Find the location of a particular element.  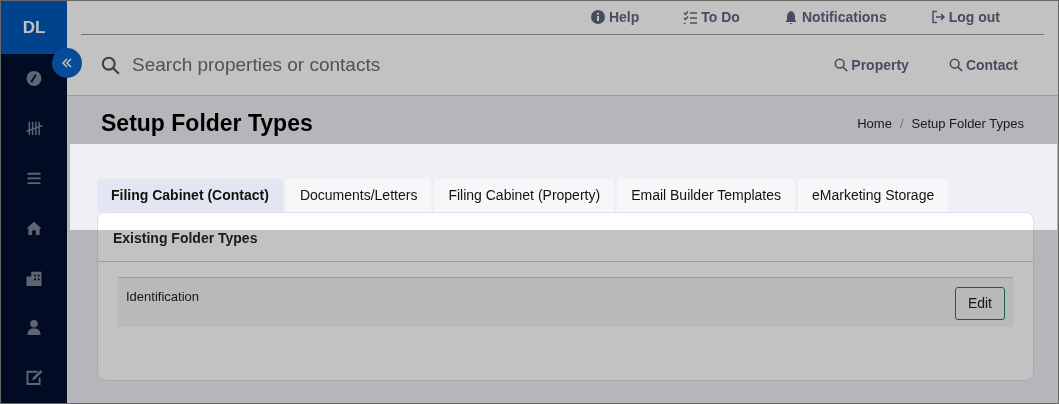

search-button: Contact is located at coordinates (983, 65).